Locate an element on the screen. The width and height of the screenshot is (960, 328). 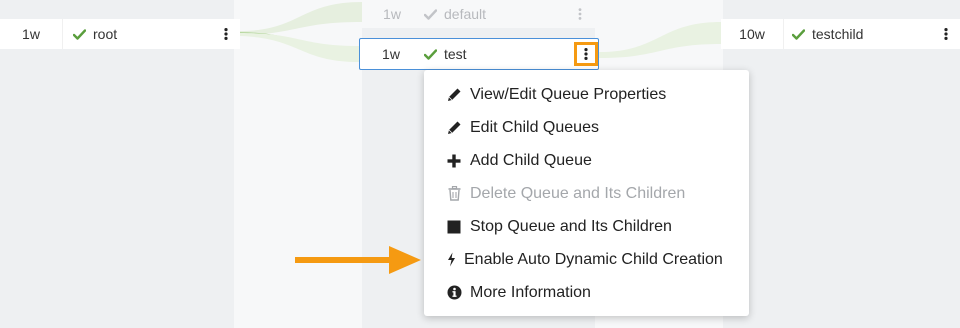
menu-item-label: Edit Child Queues is located at coordinates (534, 127).